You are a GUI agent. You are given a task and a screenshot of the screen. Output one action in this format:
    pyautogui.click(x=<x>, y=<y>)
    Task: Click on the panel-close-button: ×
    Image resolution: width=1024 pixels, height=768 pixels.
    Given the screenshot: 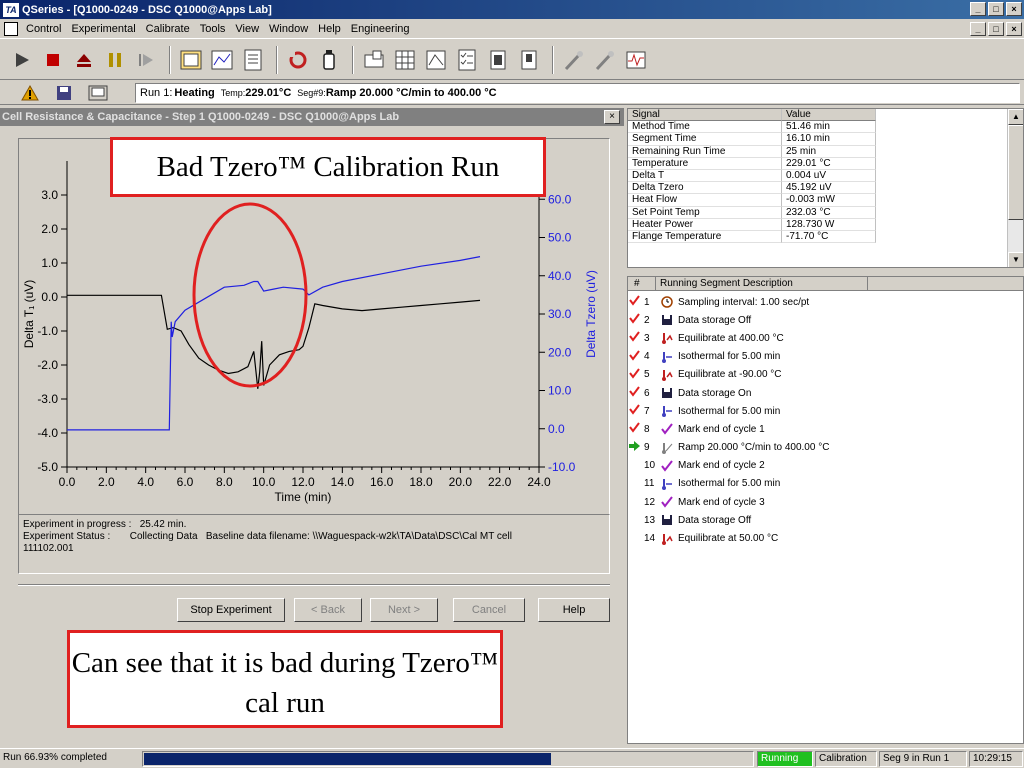 What is the action you would take?
    pyautogui.click(x=612, y=117)
    